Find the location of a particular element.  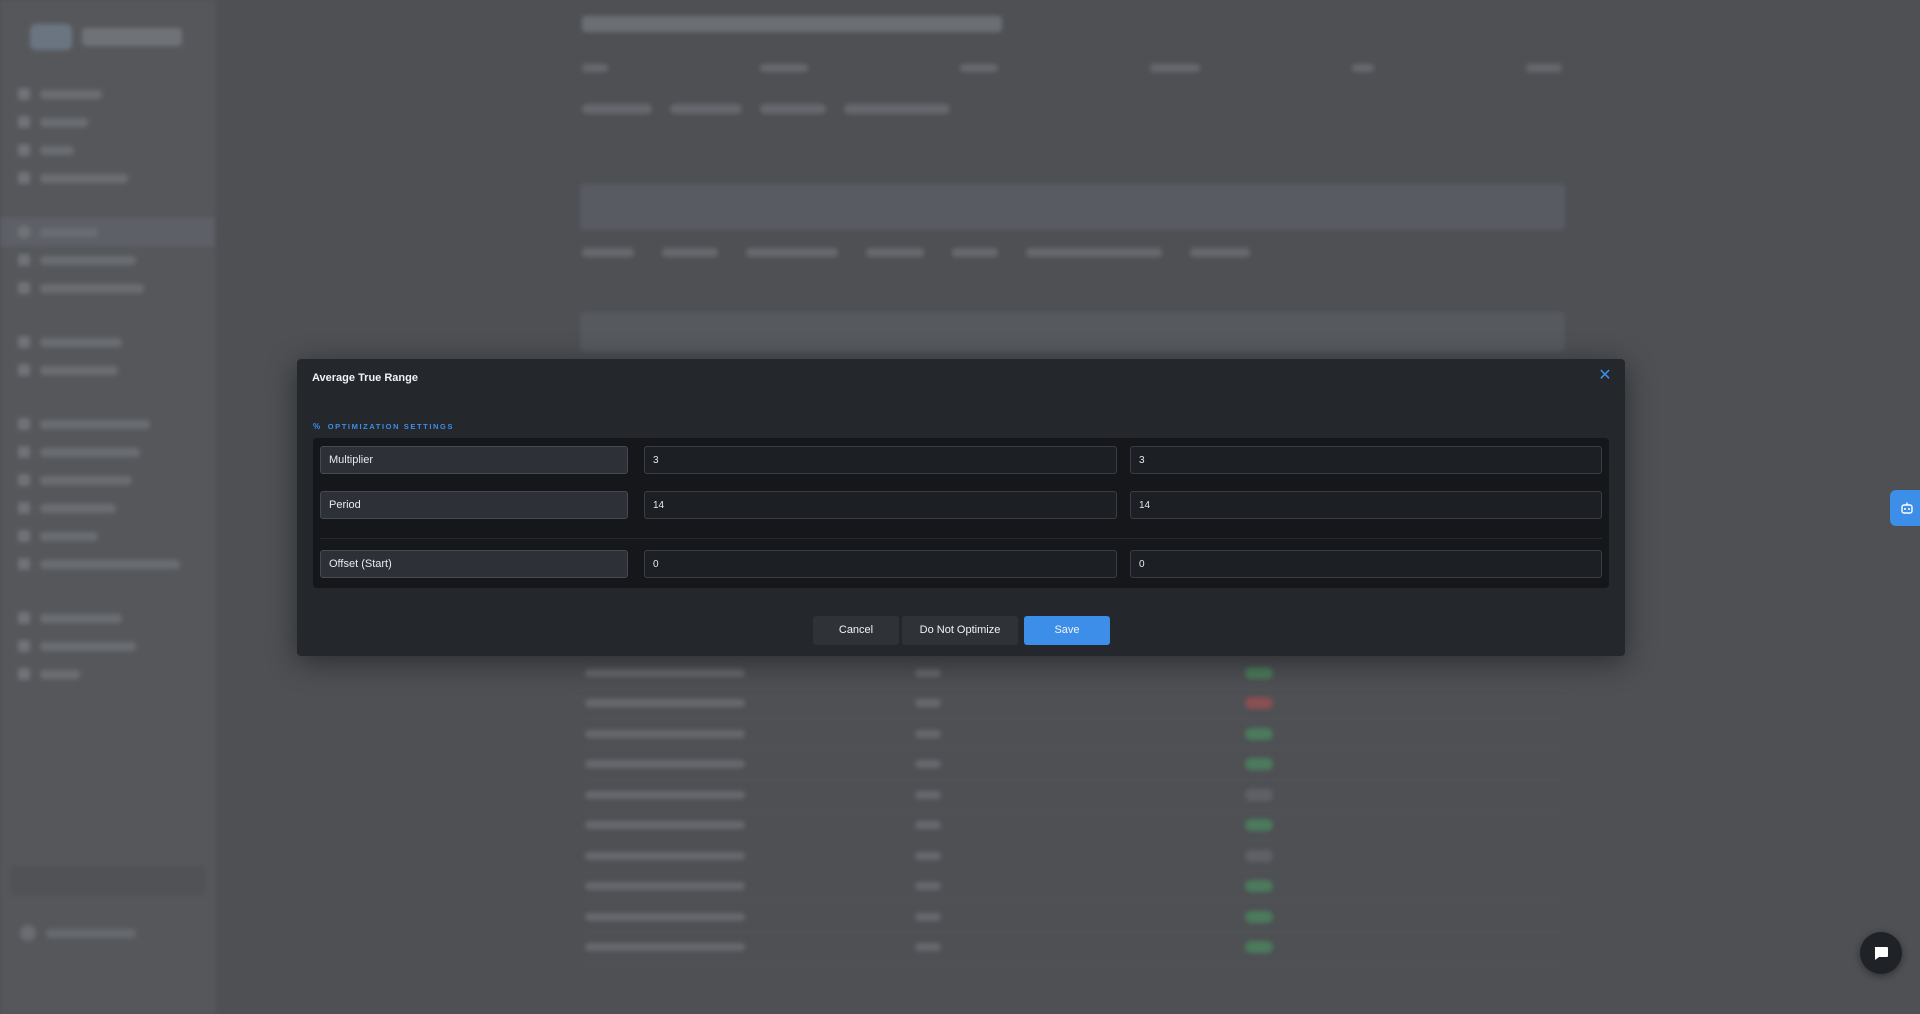

cancel-button: Cancel is located at coordinates (856, 630).